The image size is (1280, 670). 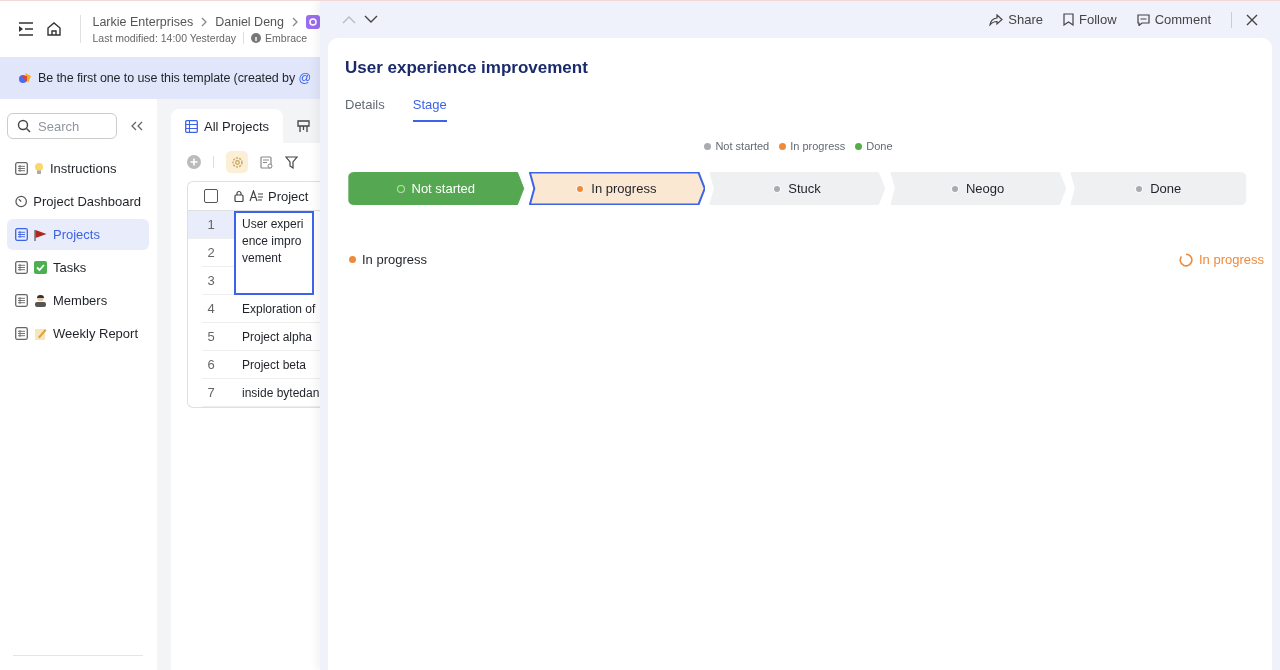 I want to click on sidebar-item: Project Dashboard, so click(x=78, y=201).